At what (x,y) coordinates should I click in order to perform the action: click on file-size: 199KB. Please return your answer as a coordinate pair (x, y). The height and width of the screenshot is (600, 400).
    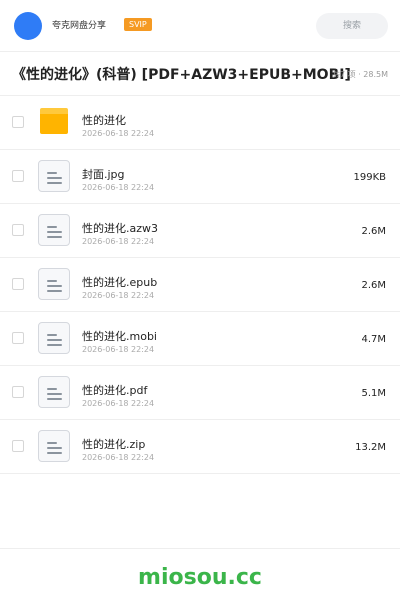
    Looking at the image, I should click on (369, 177).